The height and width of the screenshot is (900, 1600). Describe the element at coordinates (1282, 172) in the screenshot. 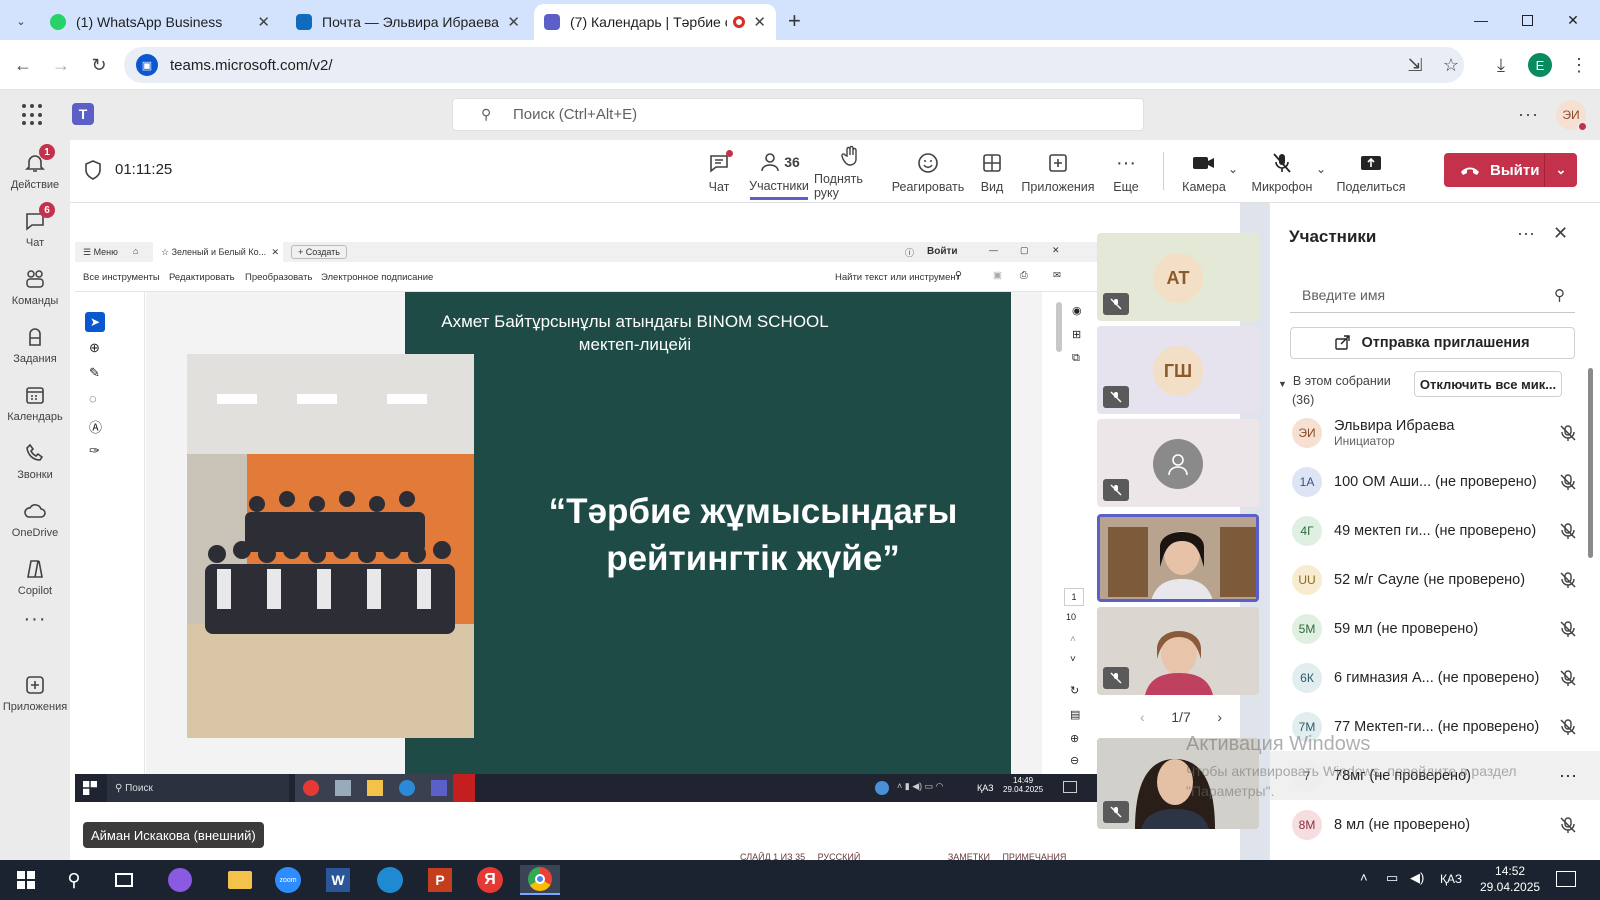

I see `mic-button: Микрофон` at that location.